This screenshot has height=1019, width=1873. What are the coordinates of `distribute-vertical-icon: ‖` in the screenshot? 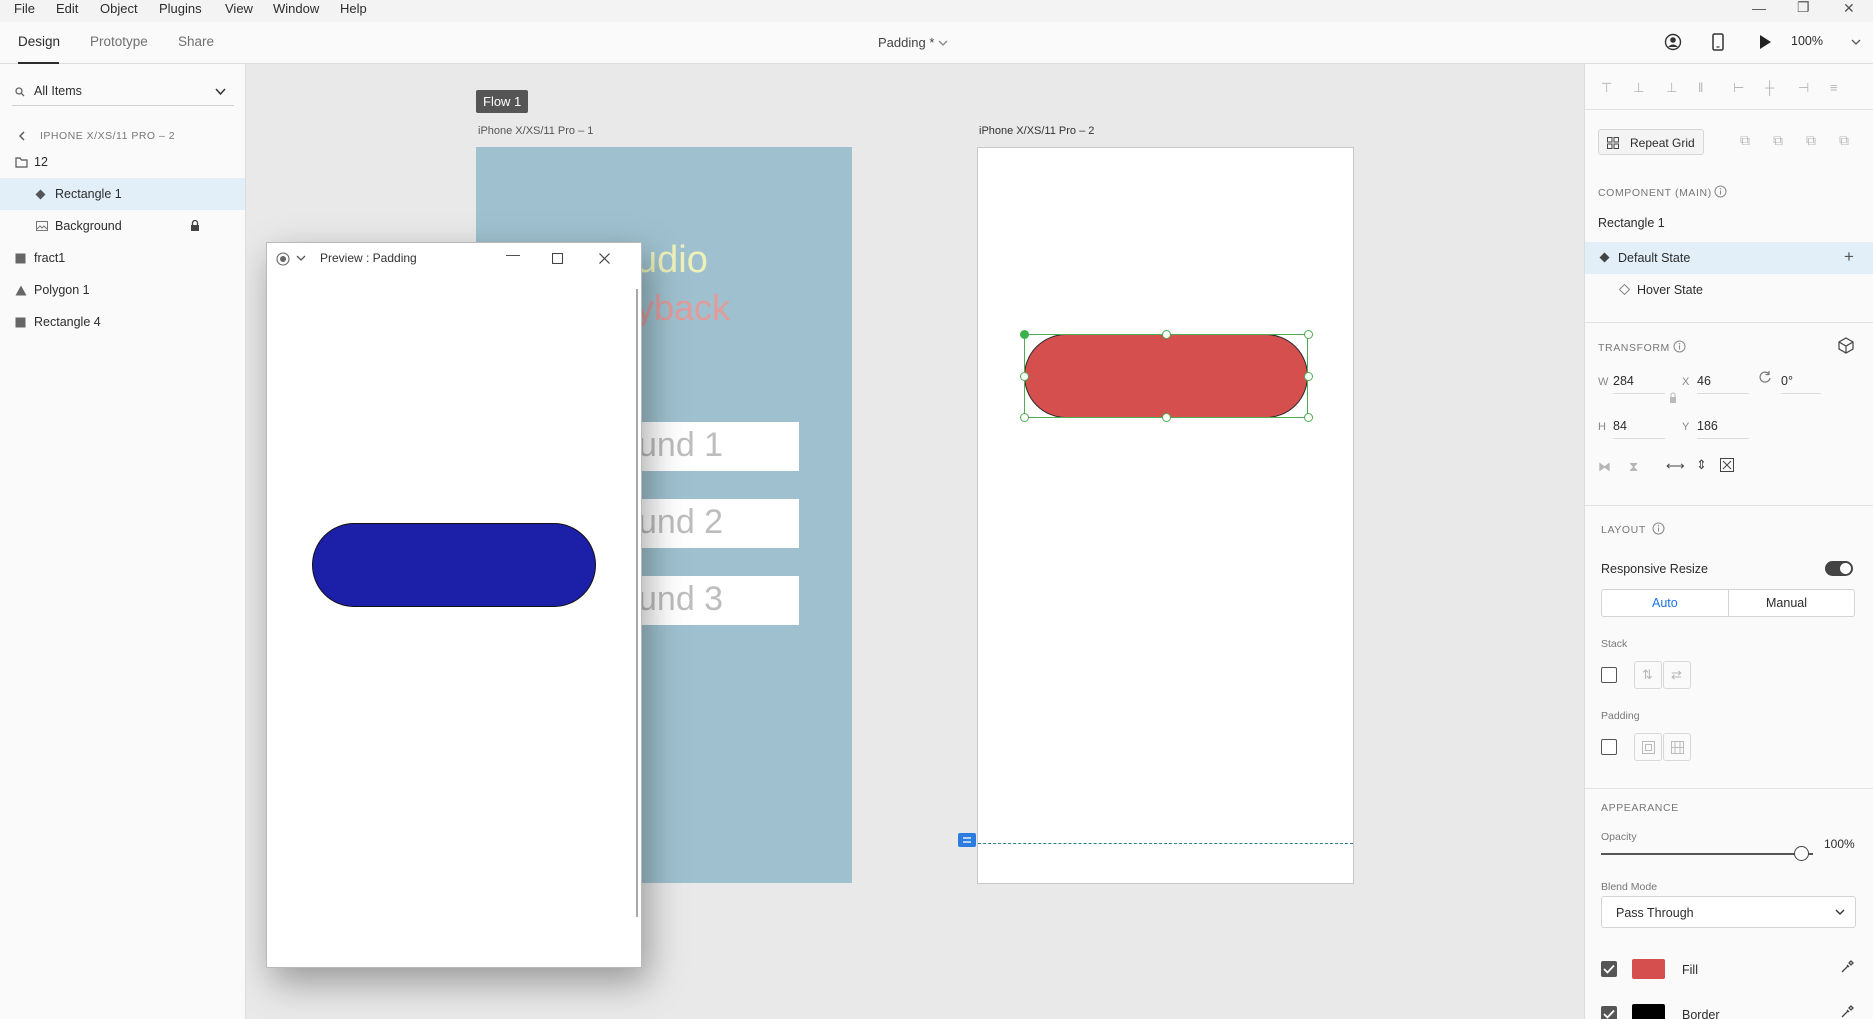 It's located at (1700, 87).